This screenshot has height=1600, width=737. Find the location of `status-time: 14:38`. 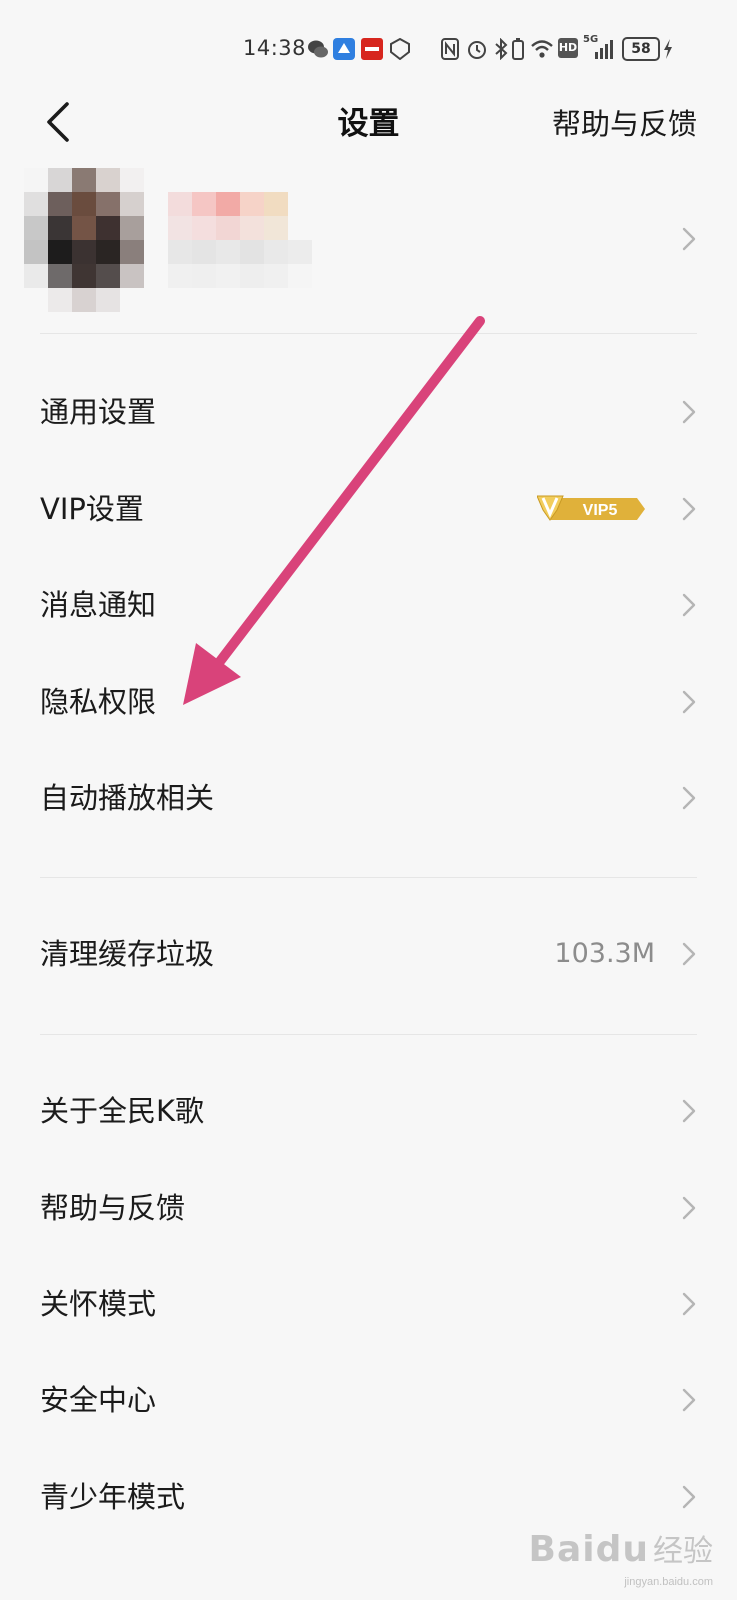

status-time: 14:38 is located at coordinates (275, 48).